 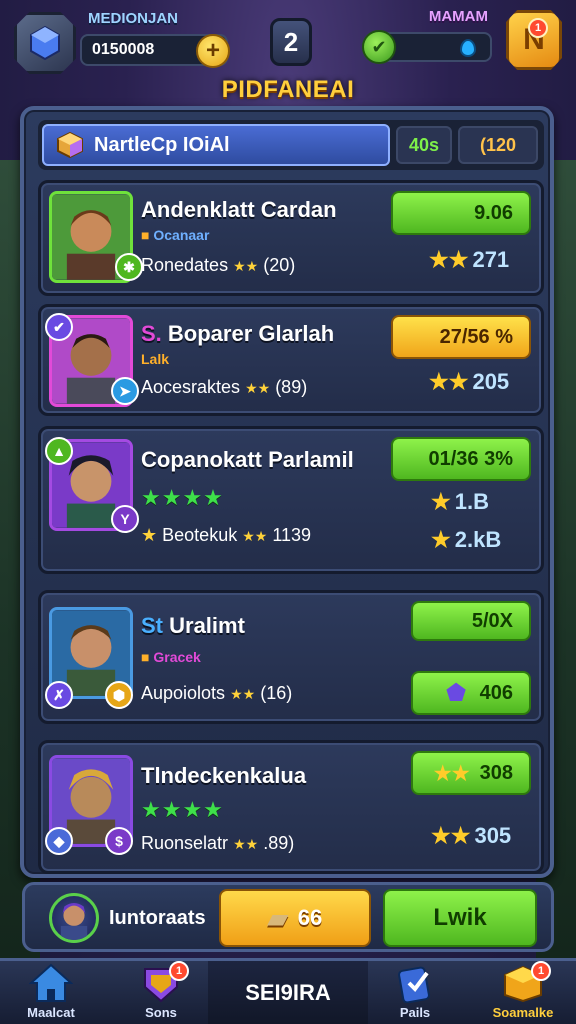 What do you see at coordinates (51, 1012) in the screenshot?
I see `nav-label: Maalcat` at bounding box center [51, 1012].